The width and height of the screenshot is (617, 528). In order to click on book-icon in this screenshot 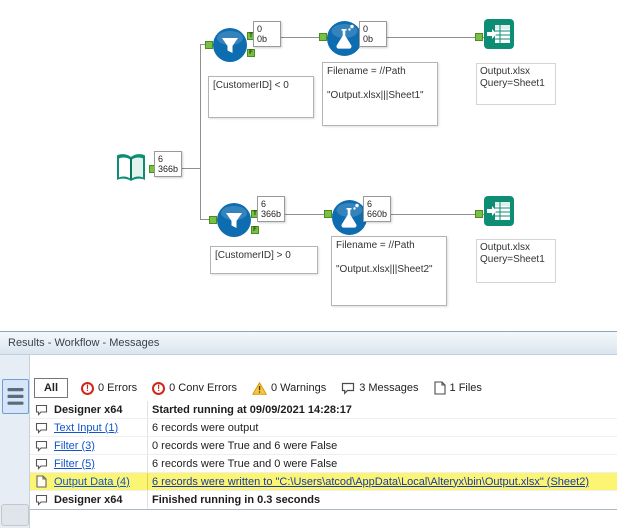, I will do `click(131, 167)`.